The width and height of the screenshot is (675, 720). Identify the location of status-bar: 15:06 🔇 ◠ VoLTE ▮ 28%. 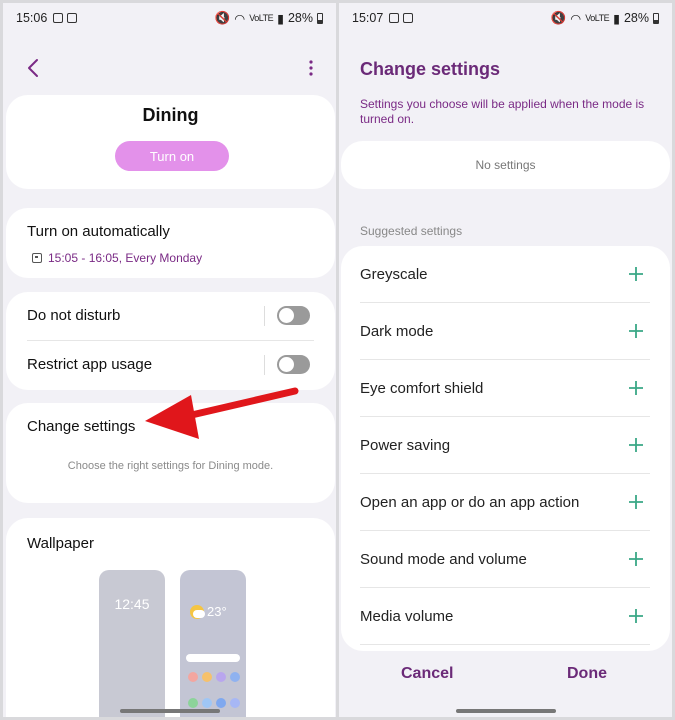
(169, 18).